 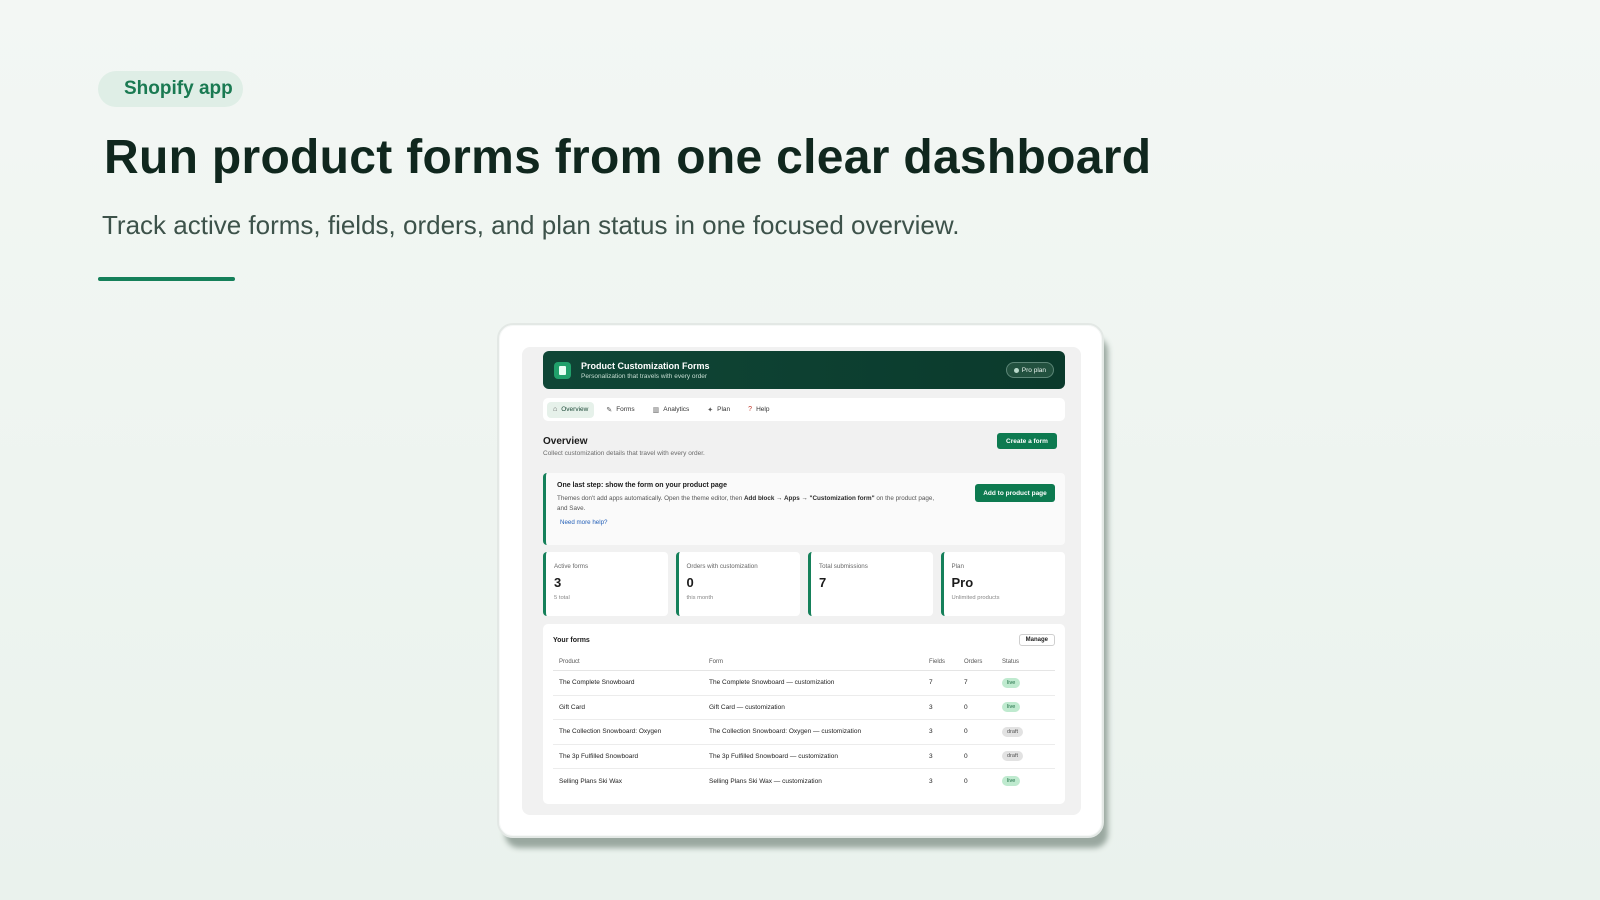 I want to click on manage-button: Manage, so click(x=1036, y=640).